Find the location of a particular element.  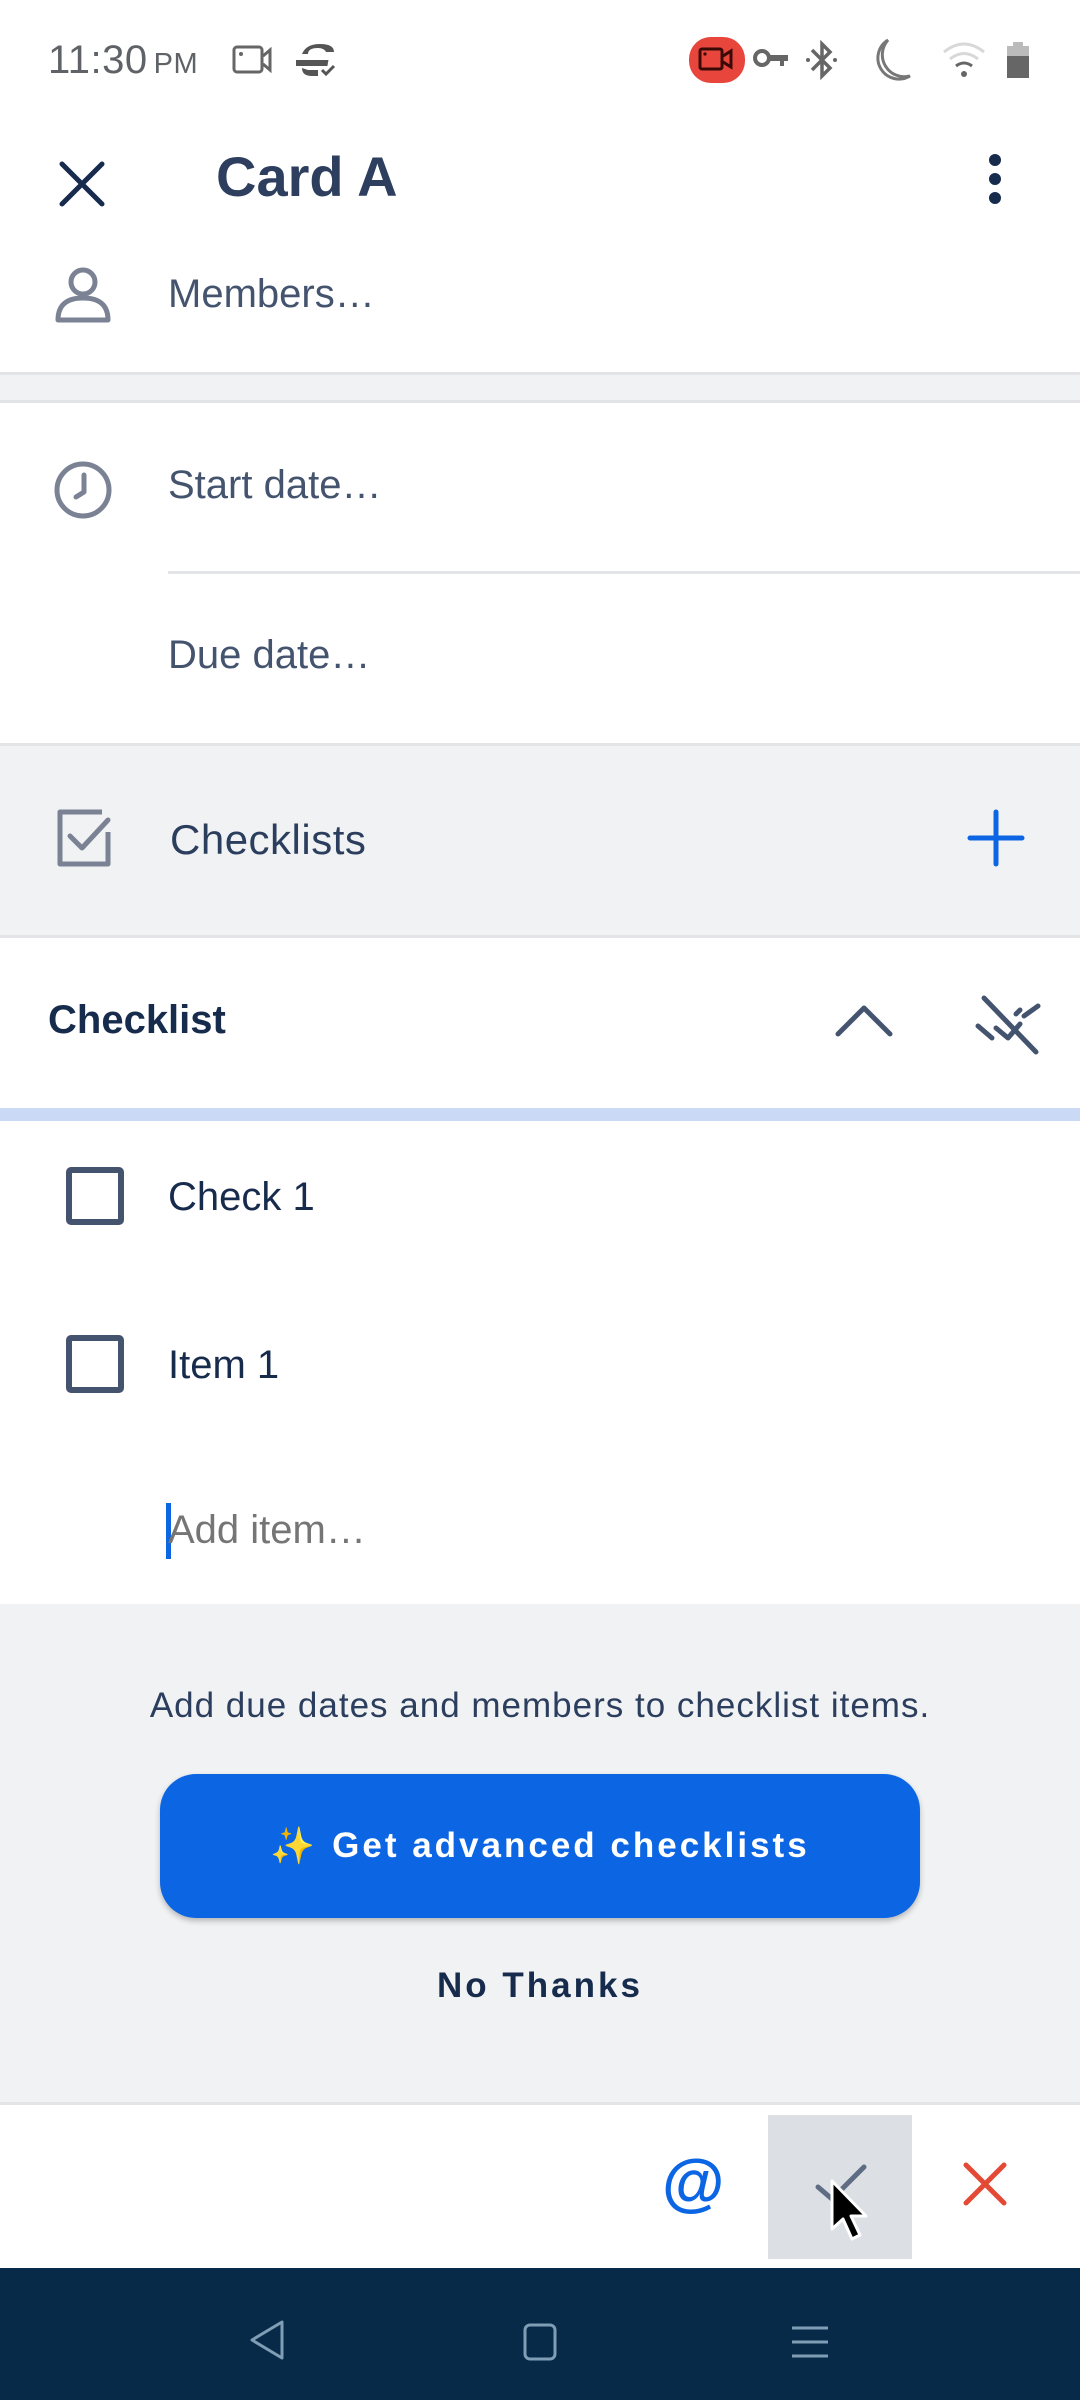

system-nav-bar is located at coordinates (540, 2334).